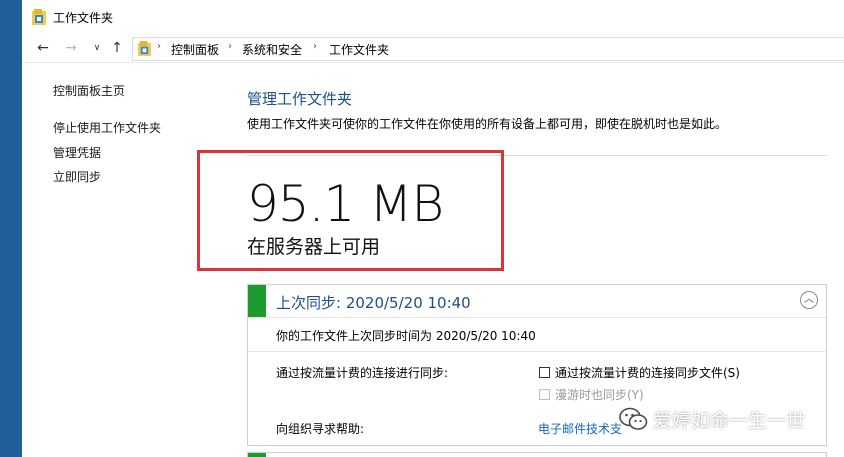  What do you see at coordinates (77, 152) in the screenshot?
I see `sidebar-item-manage-credentials: 管理凭据` at bounding box center [77, 152].